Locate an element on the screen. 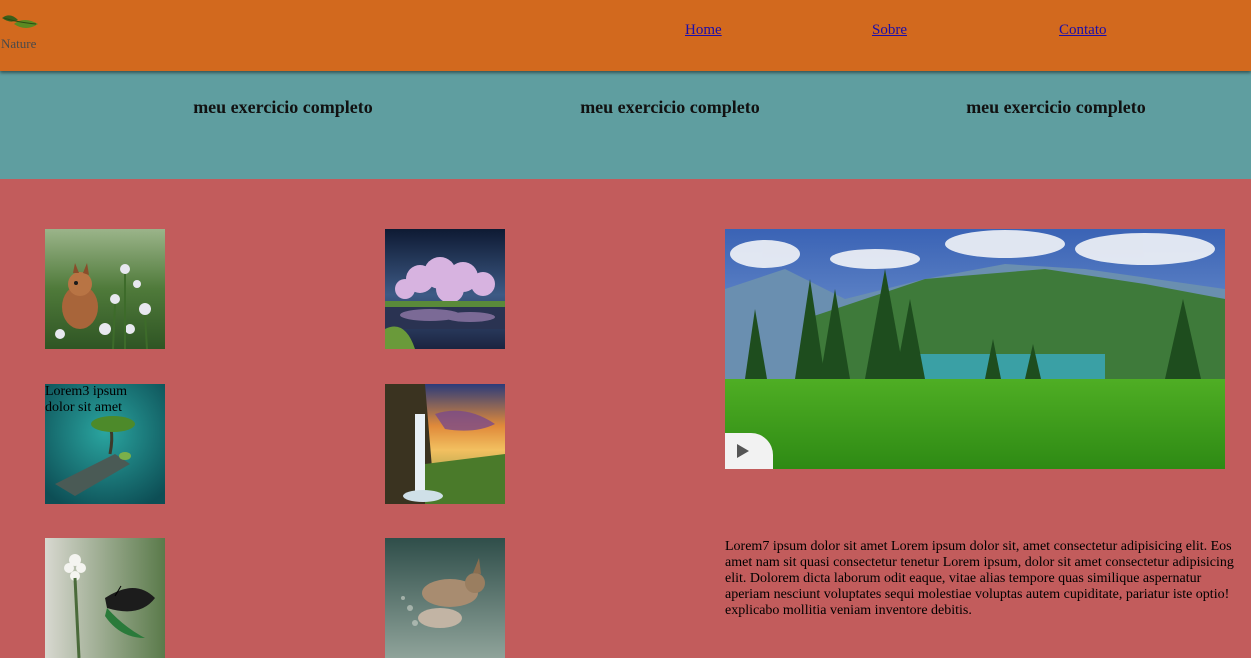 The height and width of the screenshot is (658, 1251). butterfly-image is located at coordinates (105, 598).